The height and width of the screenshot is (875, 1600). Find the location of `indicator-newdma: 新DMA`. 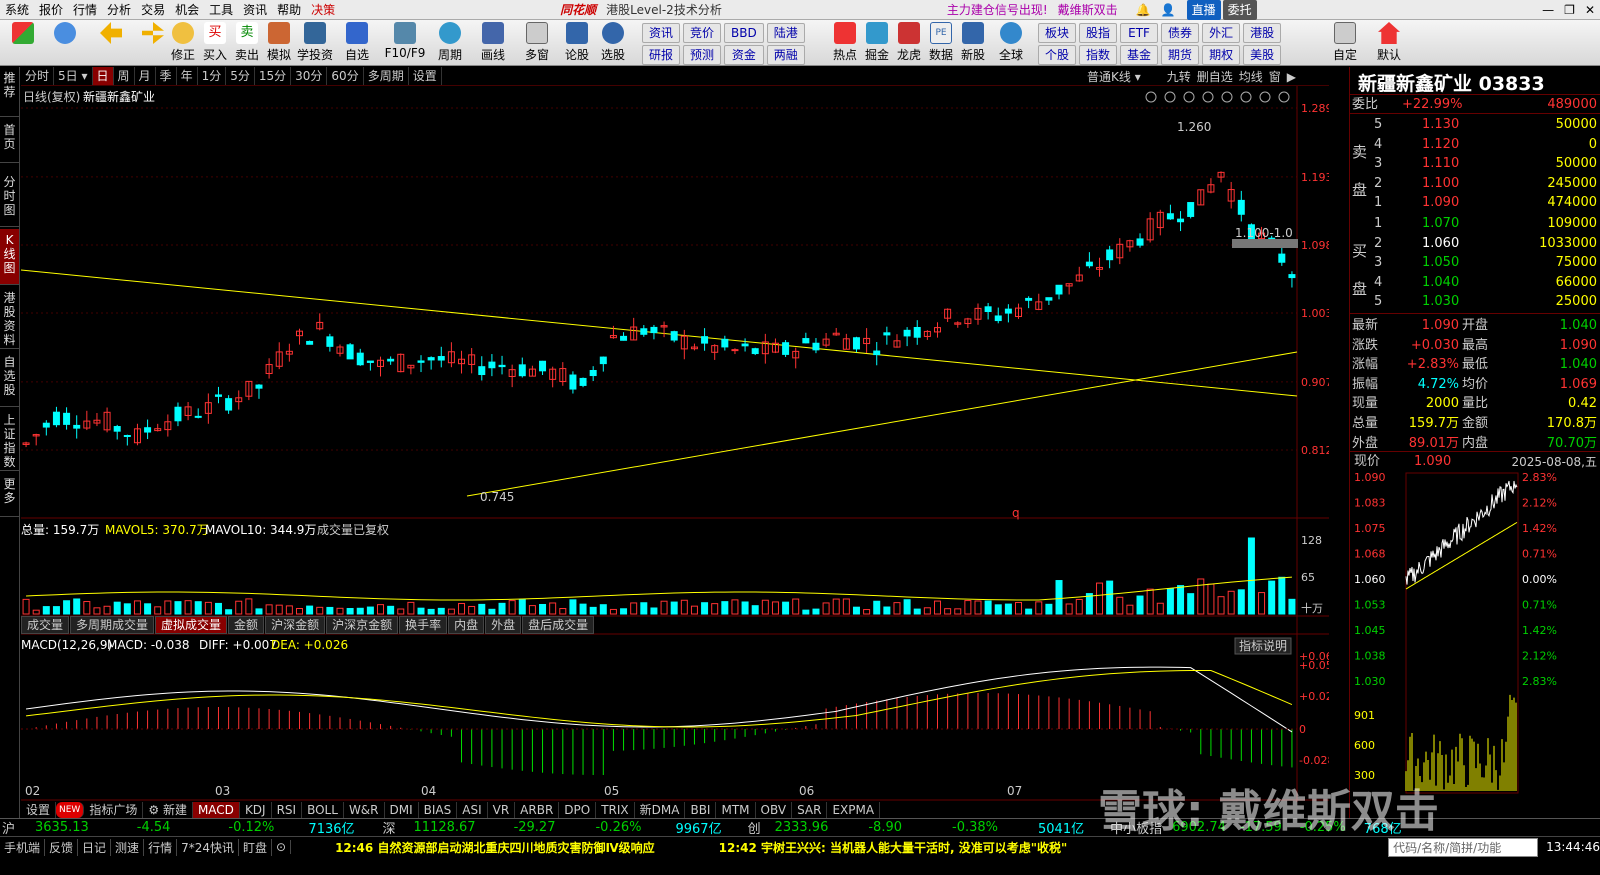

indicator-newdma: 新DMA is located at coordinates (660, 810).